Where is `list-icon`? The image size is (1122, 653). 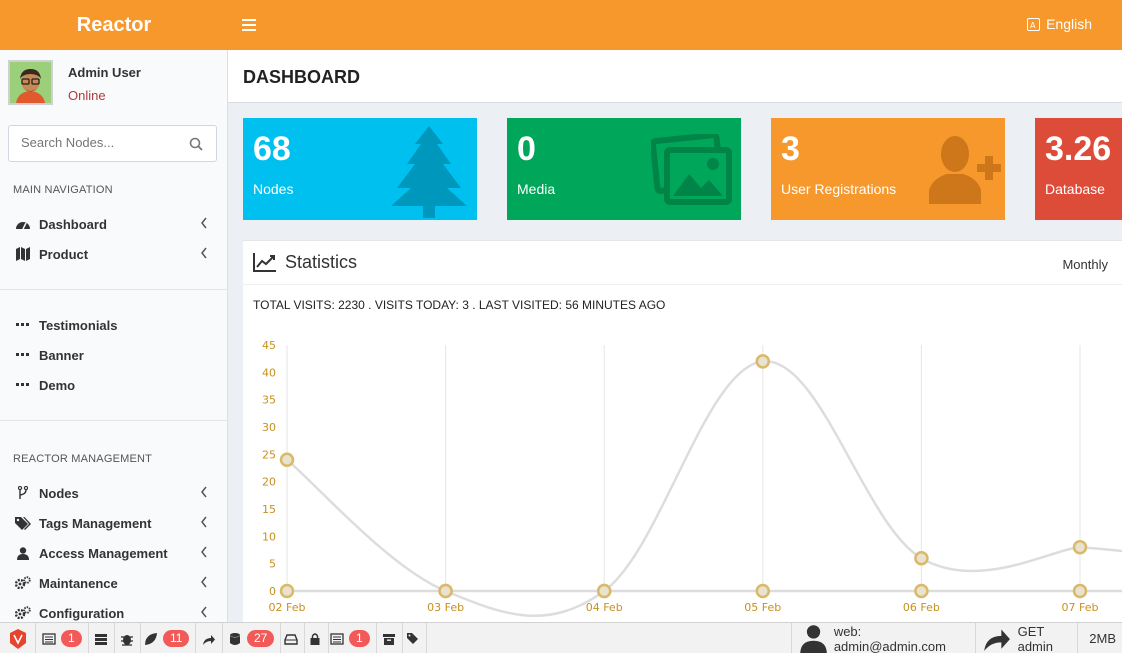
list-icon is located at coordinates (337, 638).